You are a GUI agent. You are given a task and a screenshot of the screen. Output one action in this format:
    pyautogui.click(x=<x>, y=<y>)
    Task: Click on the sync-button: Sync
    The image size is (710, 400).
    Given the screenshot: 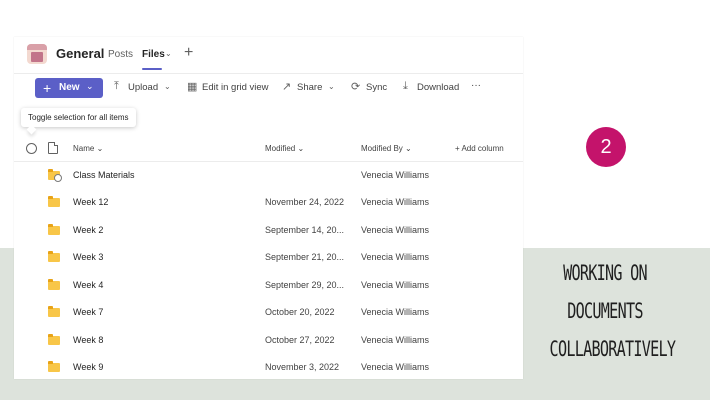 What is the action you would take?
    pyautogui.click(x=376, y=87)
    